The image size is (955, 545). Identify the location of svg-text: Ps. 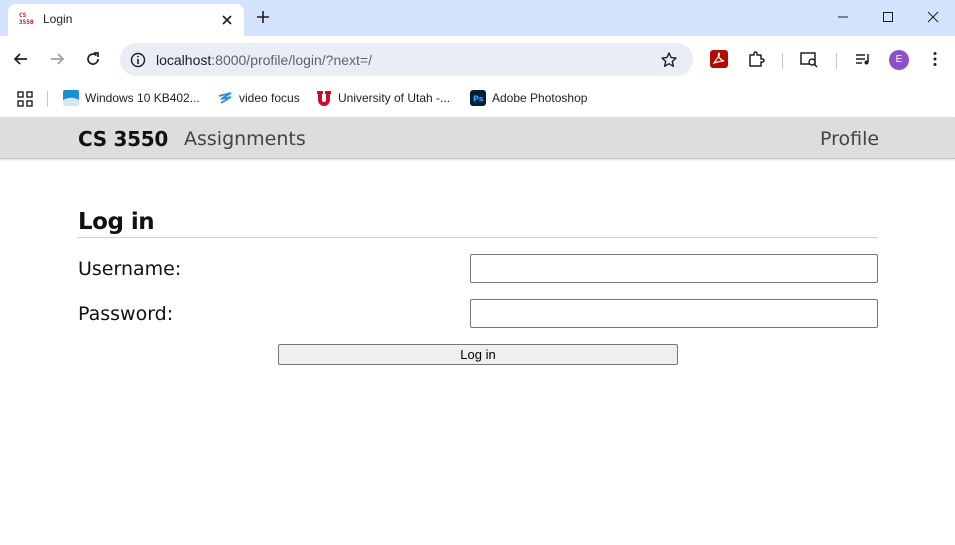
(478, 99).